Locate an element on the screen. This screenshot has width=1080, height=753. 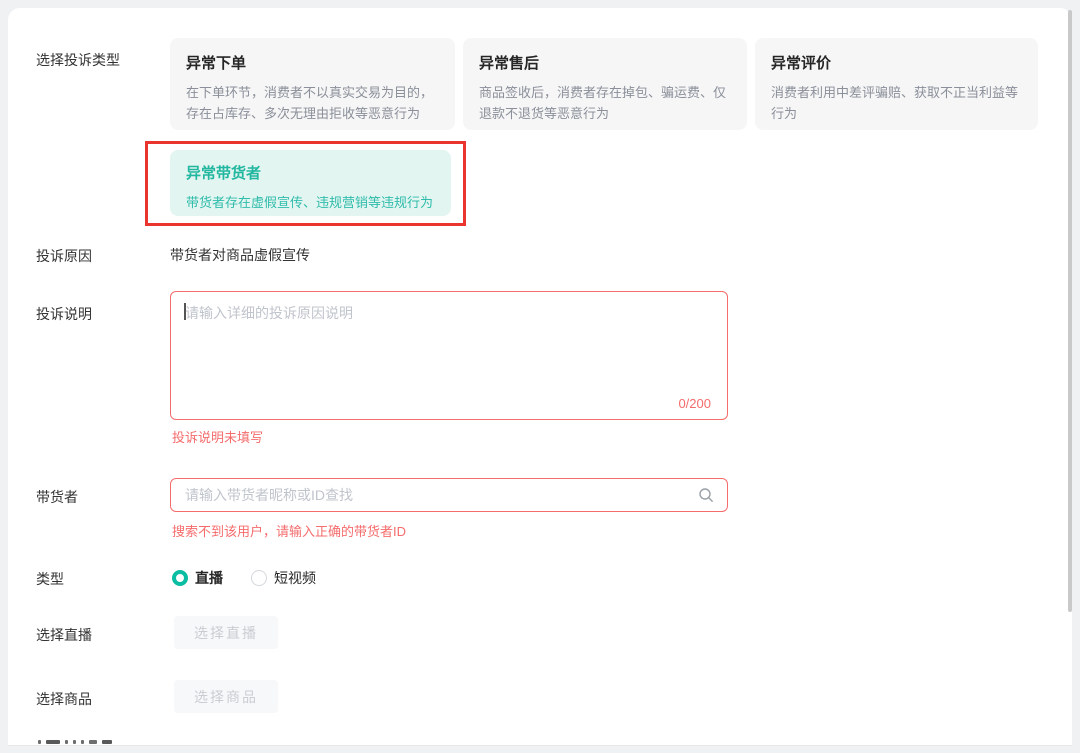
promoter-error: 搜索不到该用户，请输入正确的带货者ID is located at coordinates (289, 531).